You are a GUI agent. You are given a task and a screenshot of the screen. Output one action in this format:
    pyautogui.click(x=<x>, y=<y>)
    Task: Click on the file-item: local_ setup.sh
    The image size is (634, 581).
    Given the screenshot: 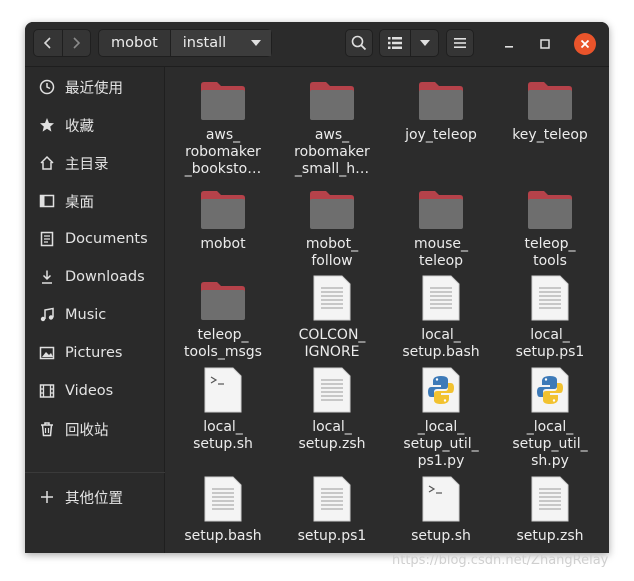 What is the action you would take?
    pyautogui.click(x=223, y=409)
    